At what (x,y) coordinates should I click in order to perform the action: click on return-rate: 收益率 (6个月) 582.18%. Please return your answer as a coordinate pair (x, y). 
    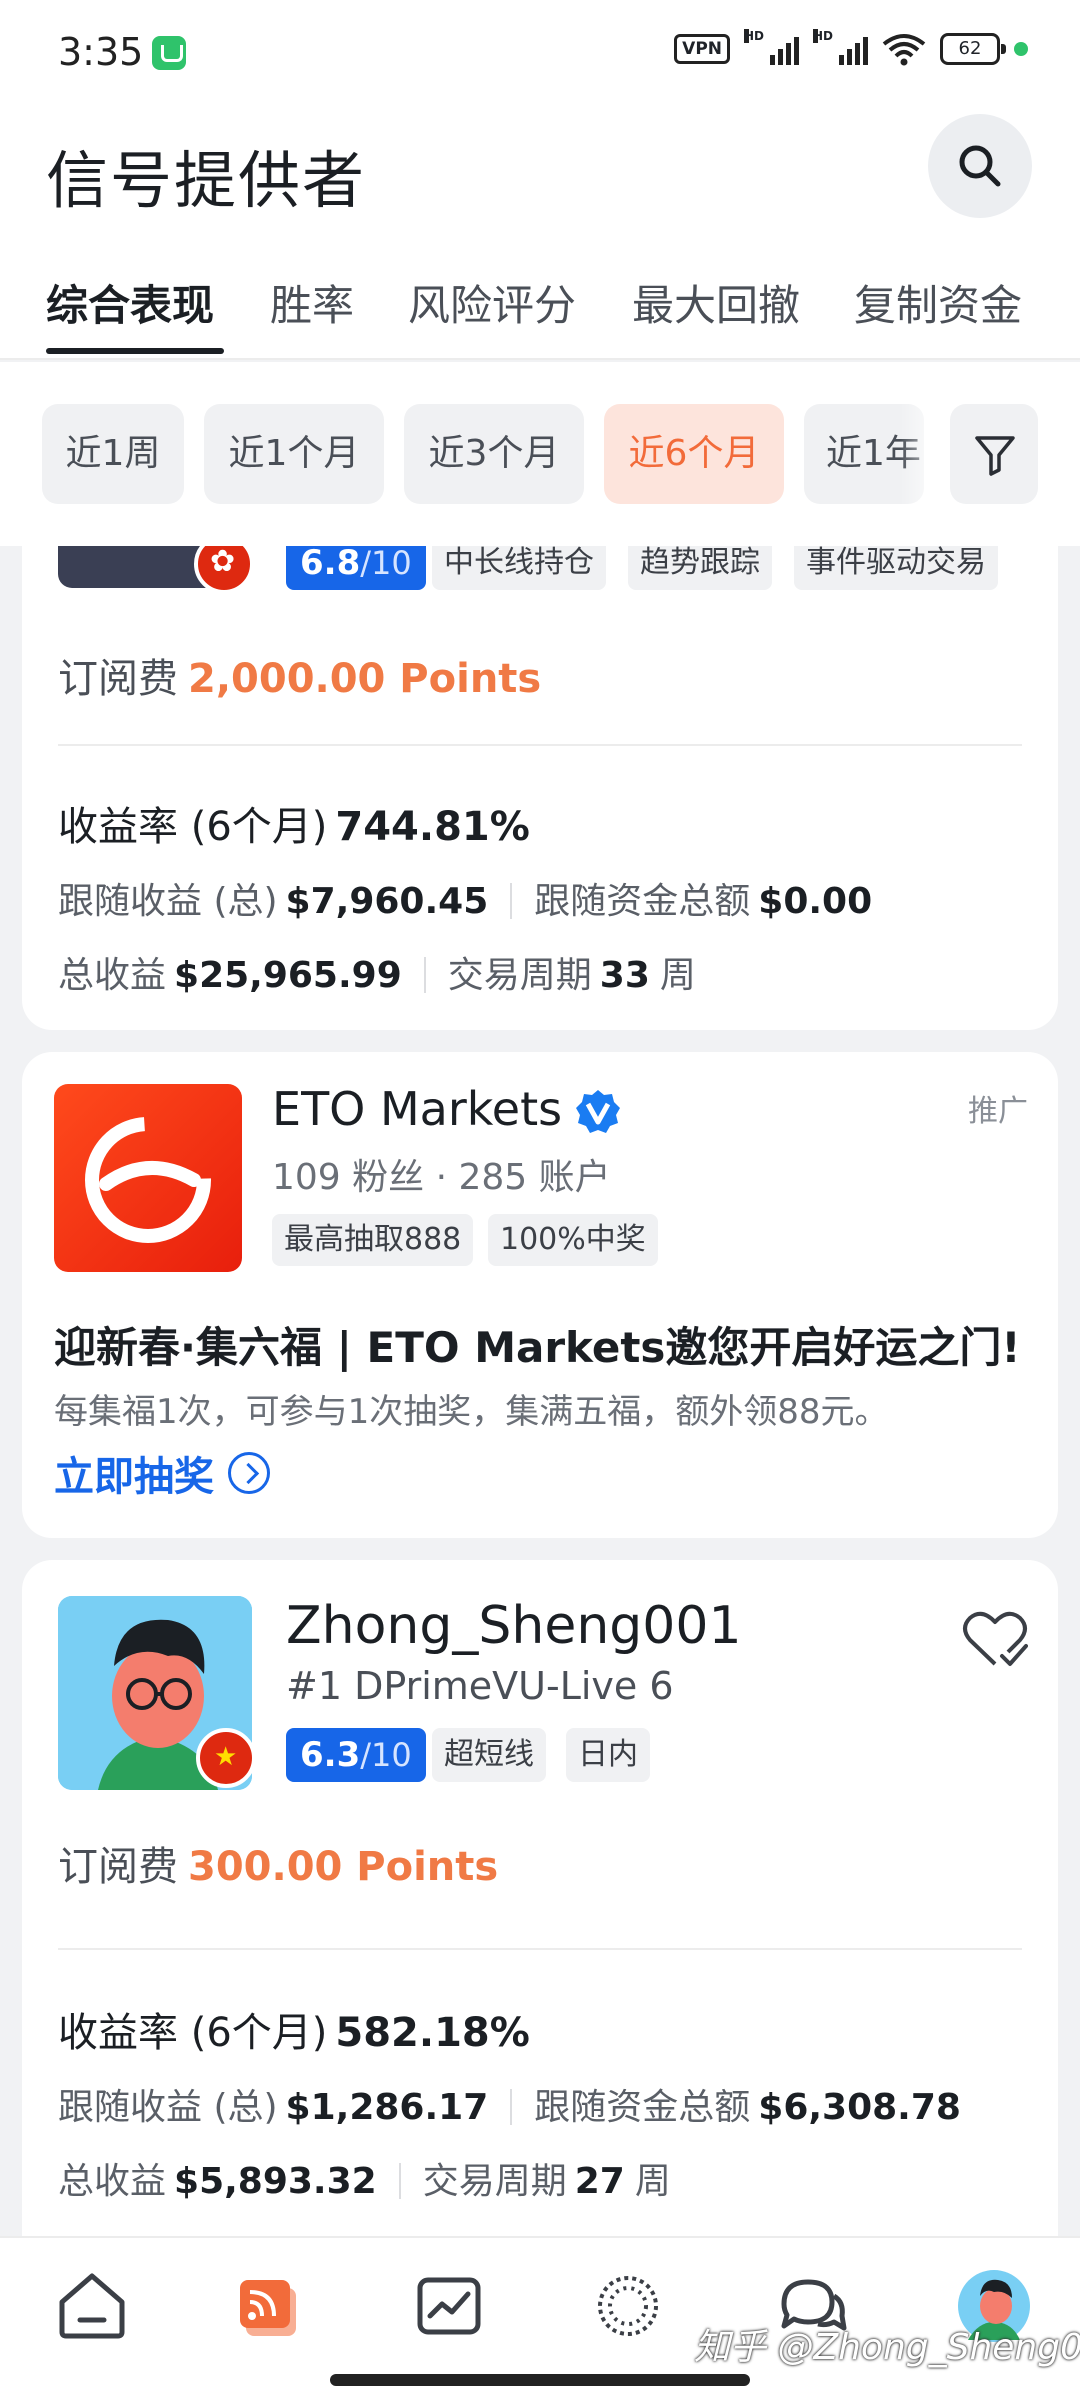
    Looking at the image, I should click on (294, 2033).